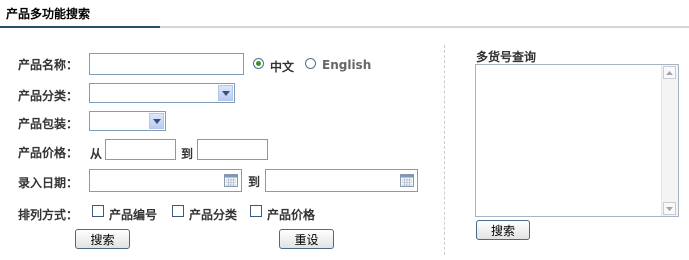 This screenshot has width=689, height=260. Describe the element at coordinates (282, 67) in the screenshot. I see `lang-chinese-label: 中文` at that location.